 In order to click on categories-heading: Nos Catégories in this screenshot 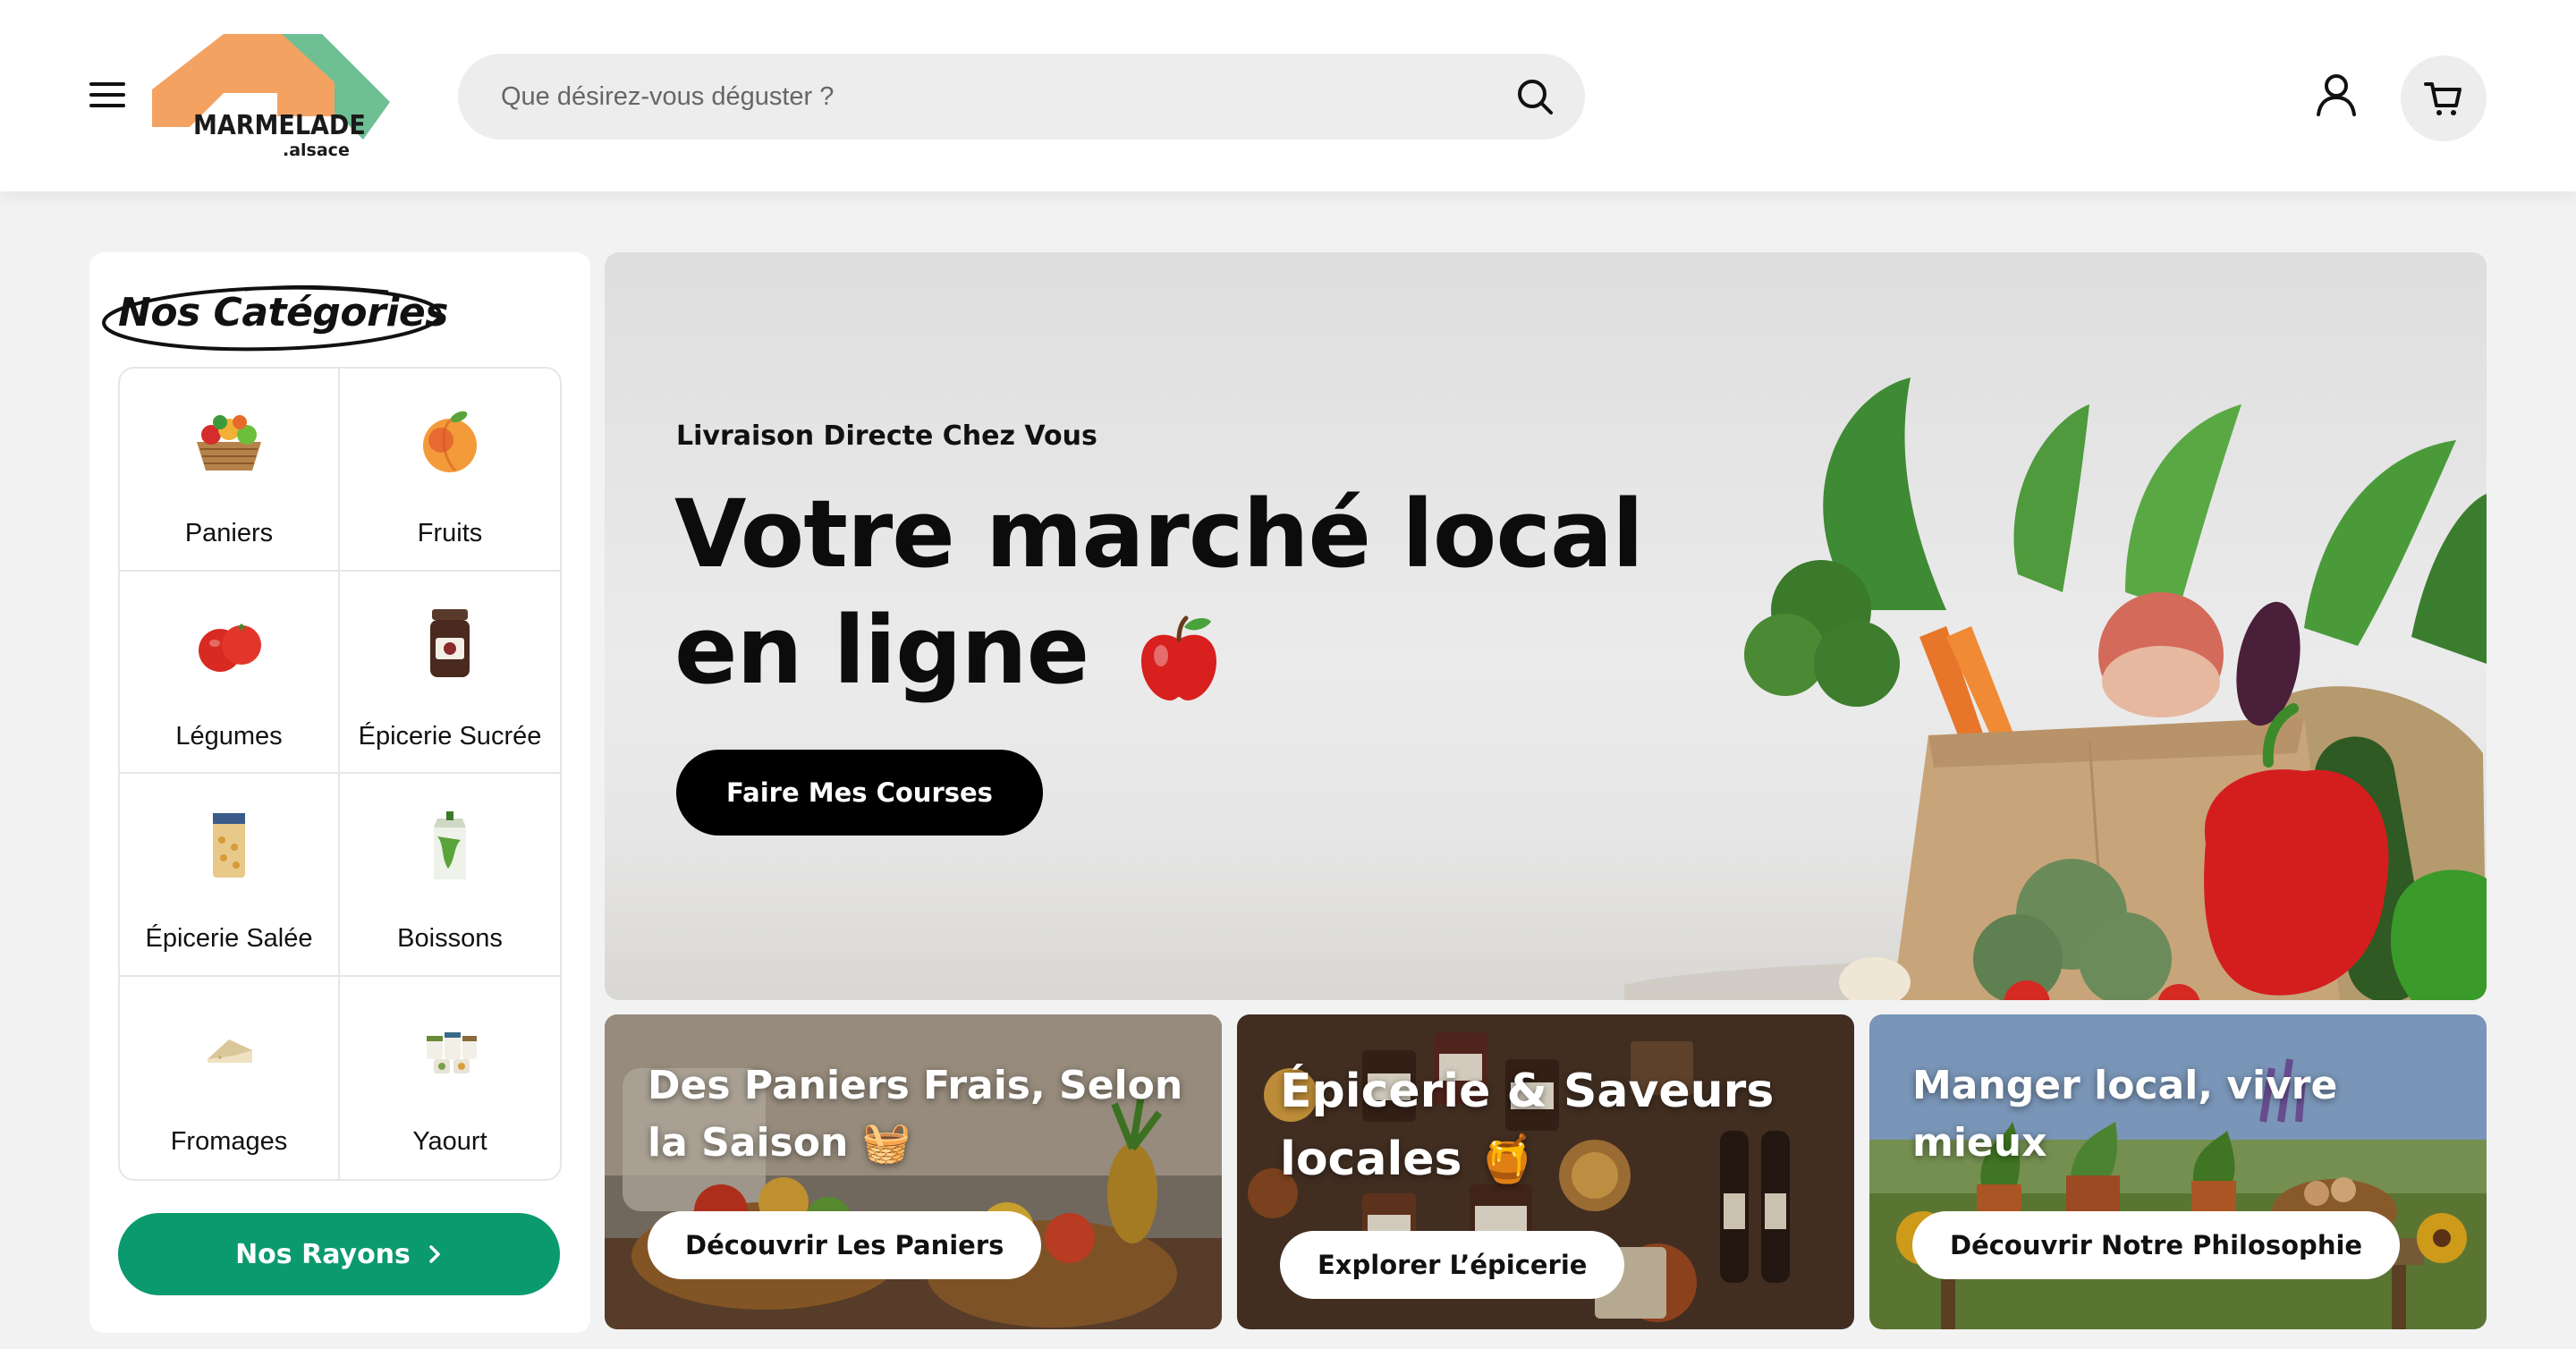, I will do `click(276, 316)`.